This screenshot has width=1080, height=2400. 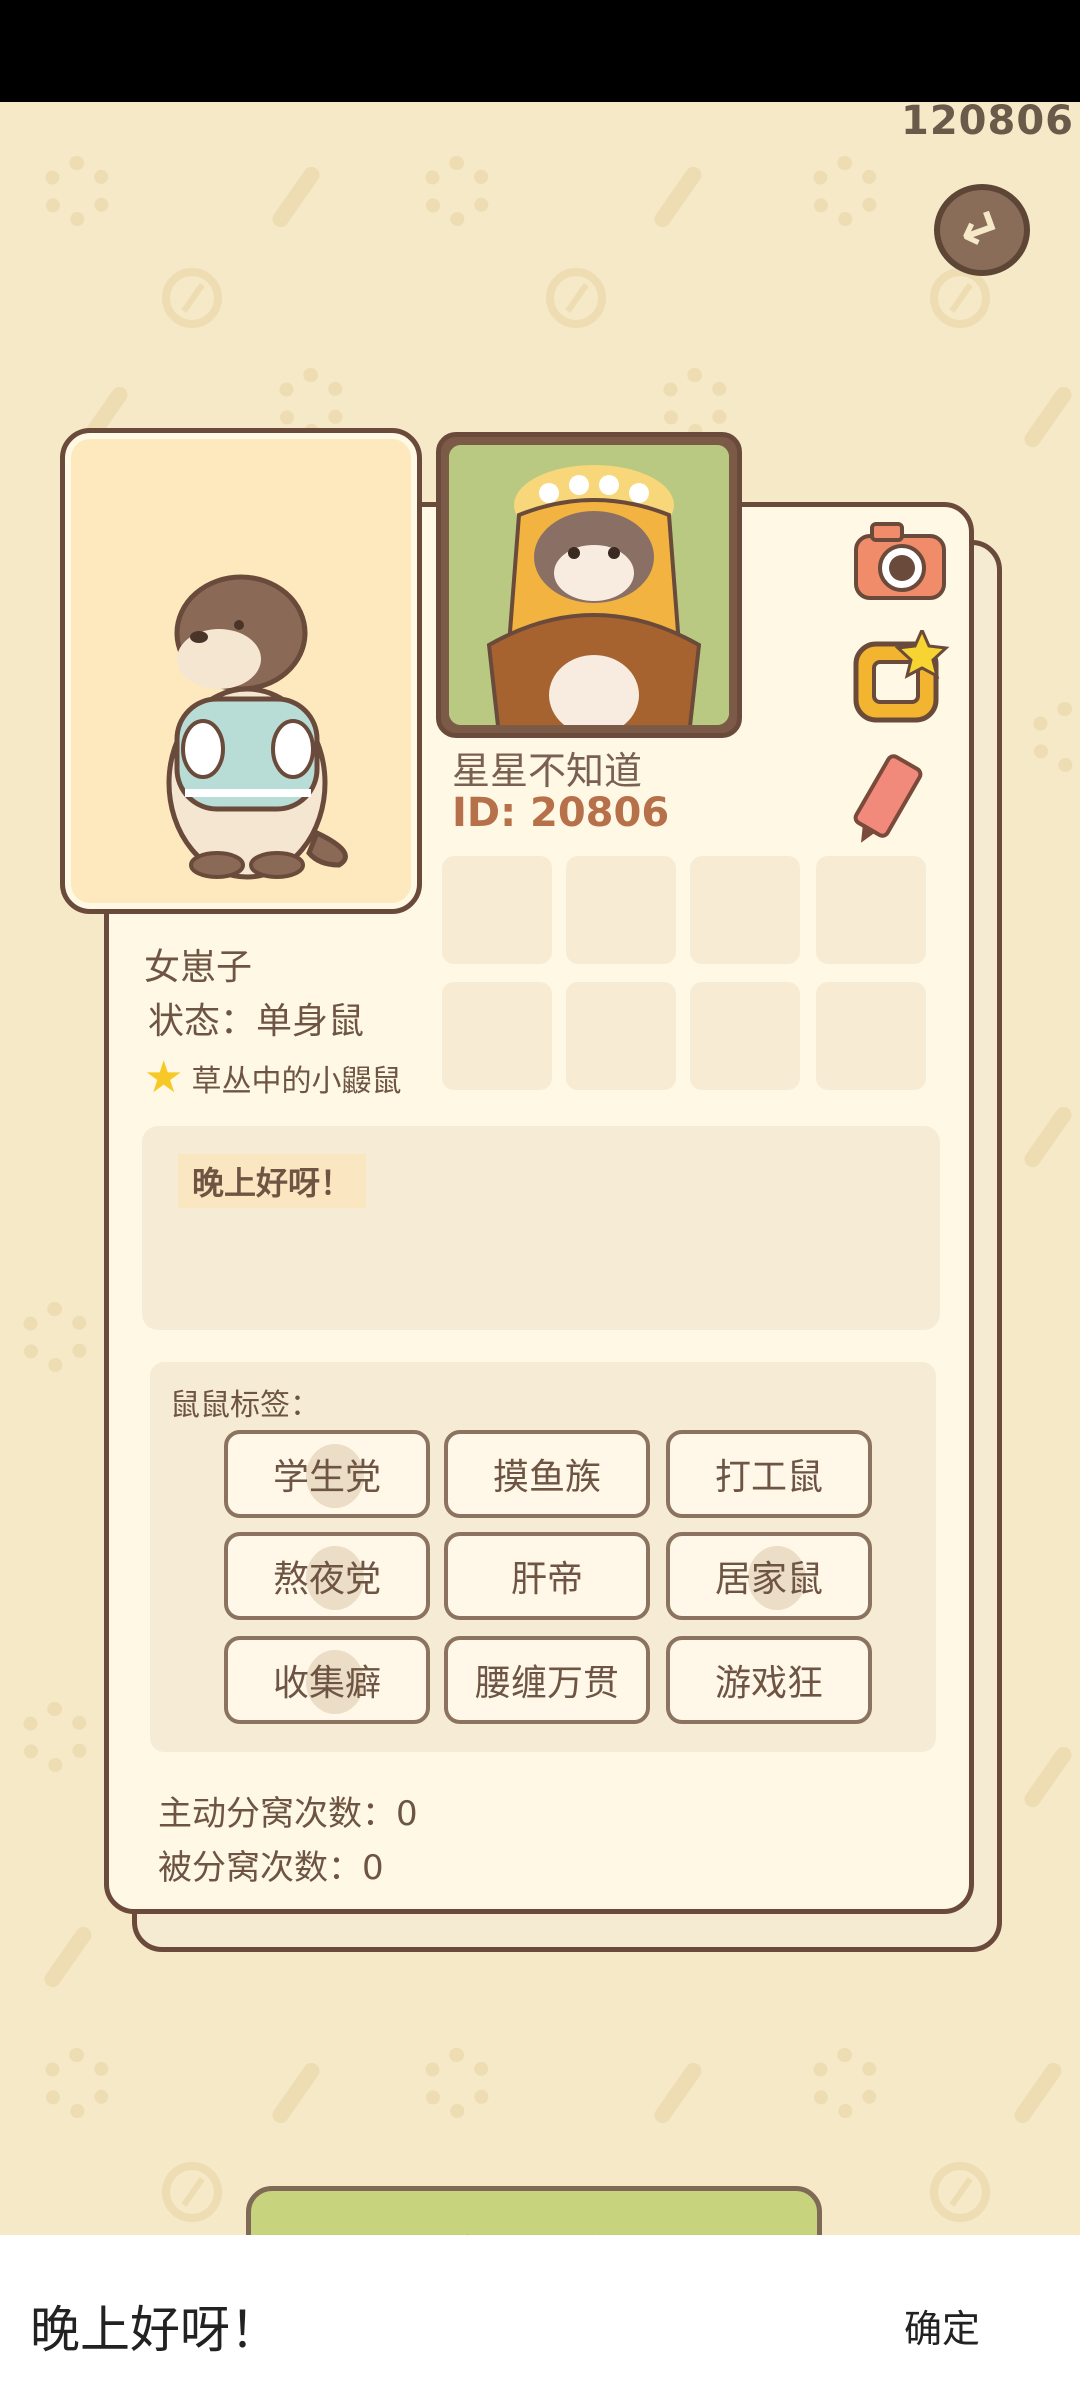 I want to click on tag-label: 摸鱼族, so click(x=546, y=1477).